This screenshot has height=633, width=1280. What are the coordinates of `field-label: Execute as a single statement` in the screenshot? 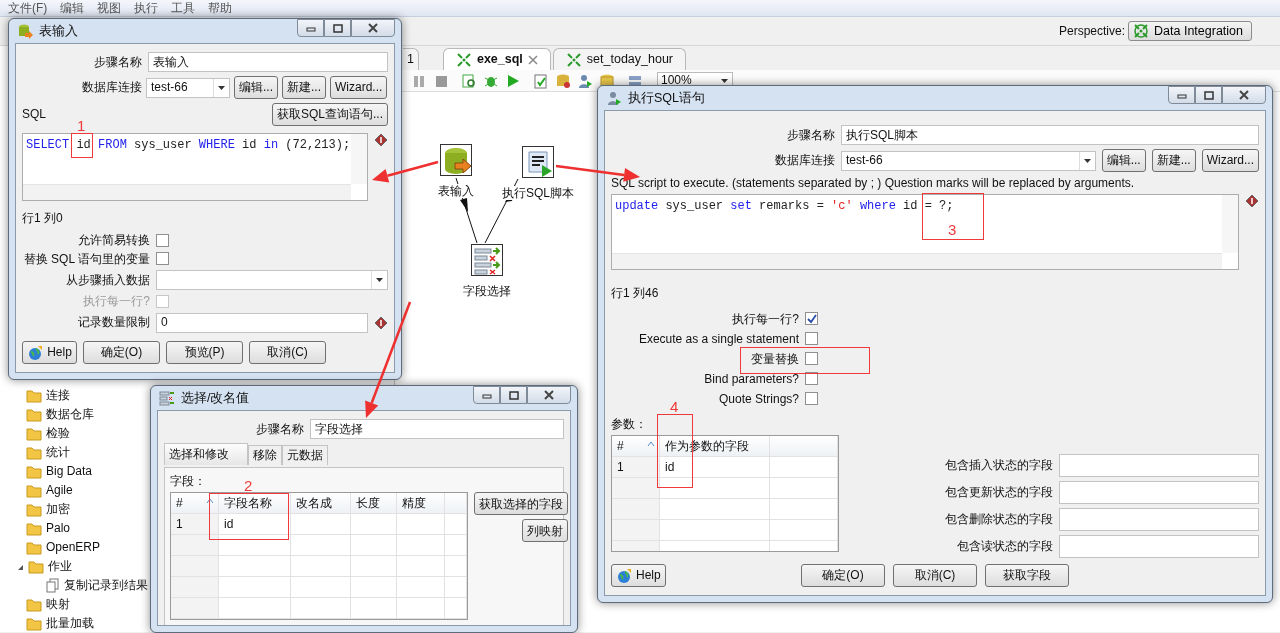 It's located at (718, 338).